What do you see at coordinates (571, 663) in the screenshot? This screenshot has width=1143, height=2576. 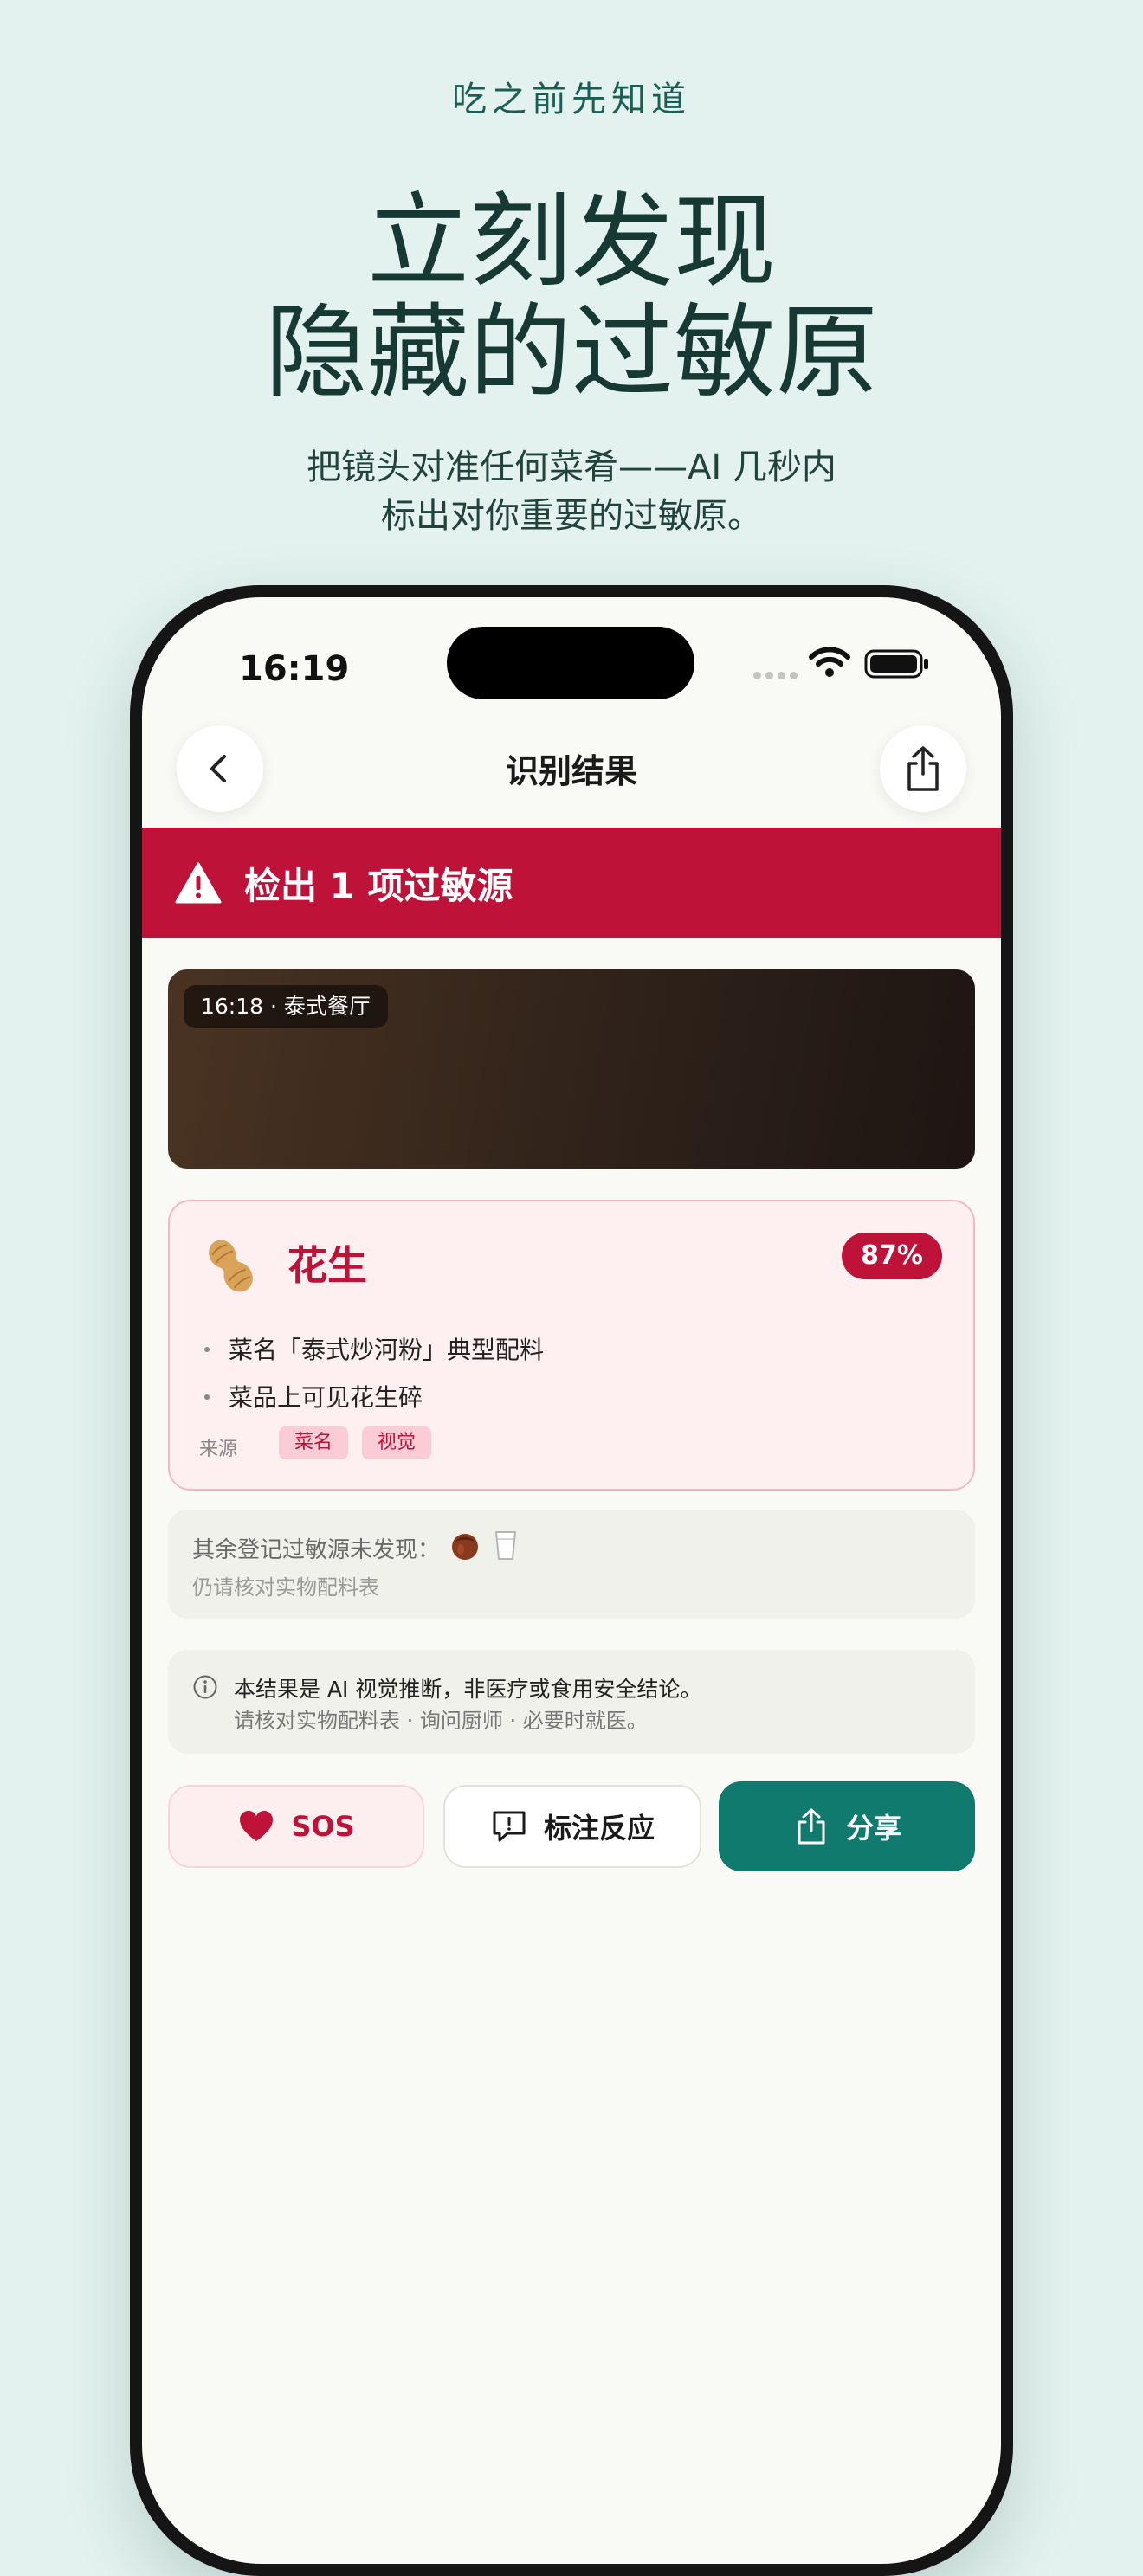 I see `dynamic-island` at bounding box center [571, 663].